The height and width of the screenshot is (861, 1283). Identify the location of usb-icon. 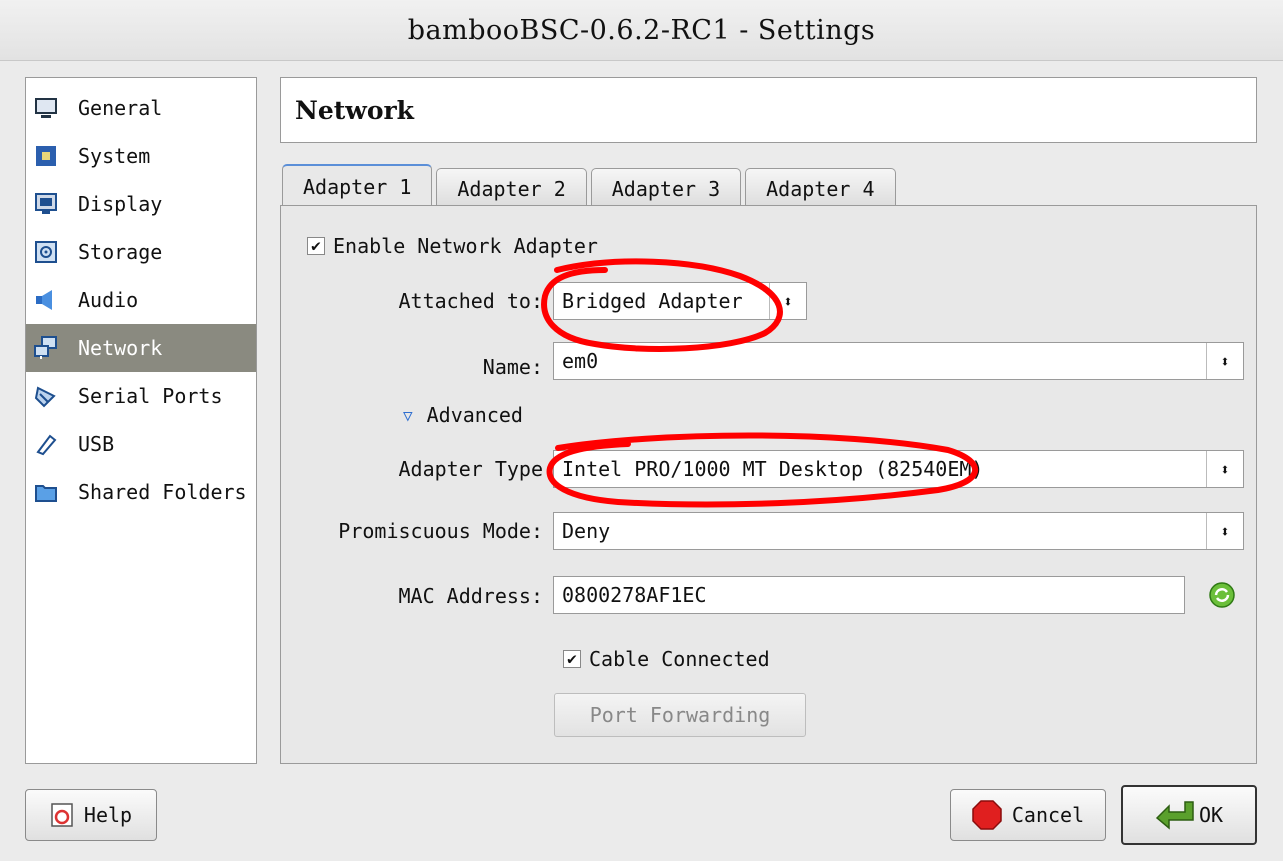
(46, 444).